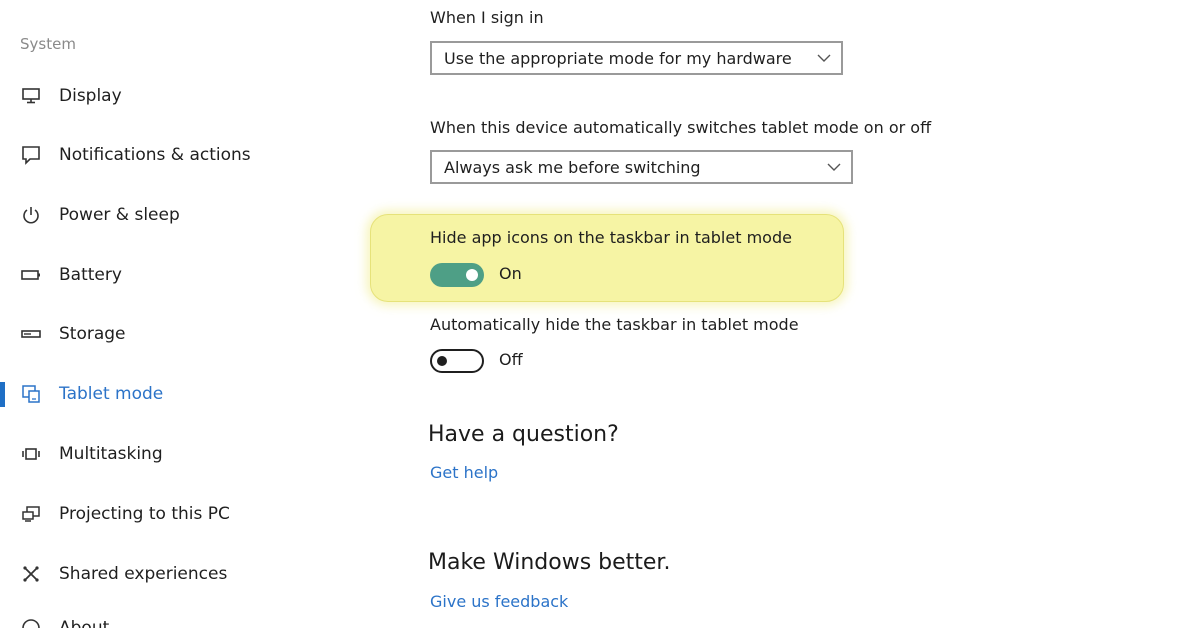 Image resolution: width=1196 pixels, height=628 pixels. What do you see at coordinates (31, 394) in the screenshot?
I see `tablet-mode-icon` at bounding box center [31, 394].